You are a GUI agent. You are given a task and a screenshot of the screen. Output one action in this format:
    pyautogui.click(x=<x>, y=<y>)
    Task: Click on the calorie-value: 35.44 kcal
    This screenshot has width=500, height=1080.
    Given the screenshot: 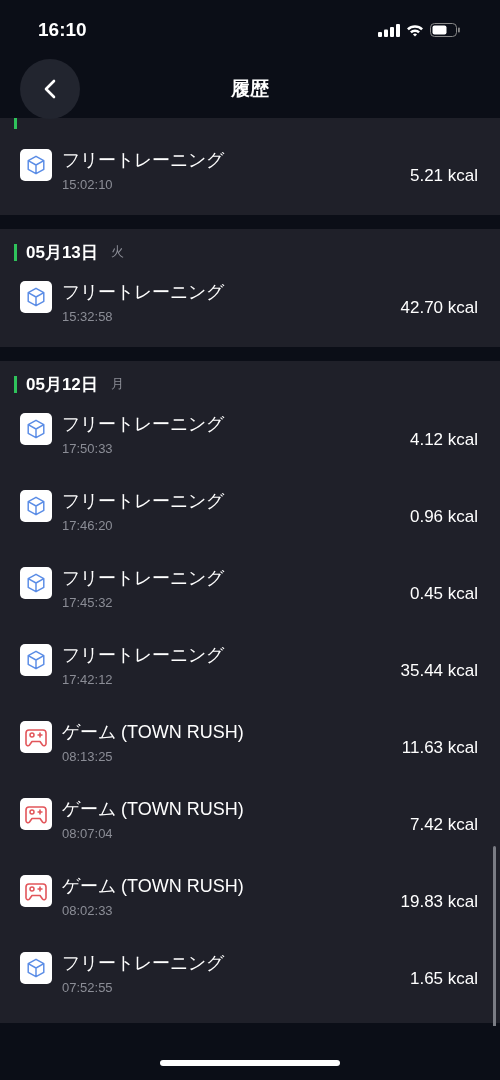 What is the action you would take?
    pyautogui.click(x=439, y=671)
    